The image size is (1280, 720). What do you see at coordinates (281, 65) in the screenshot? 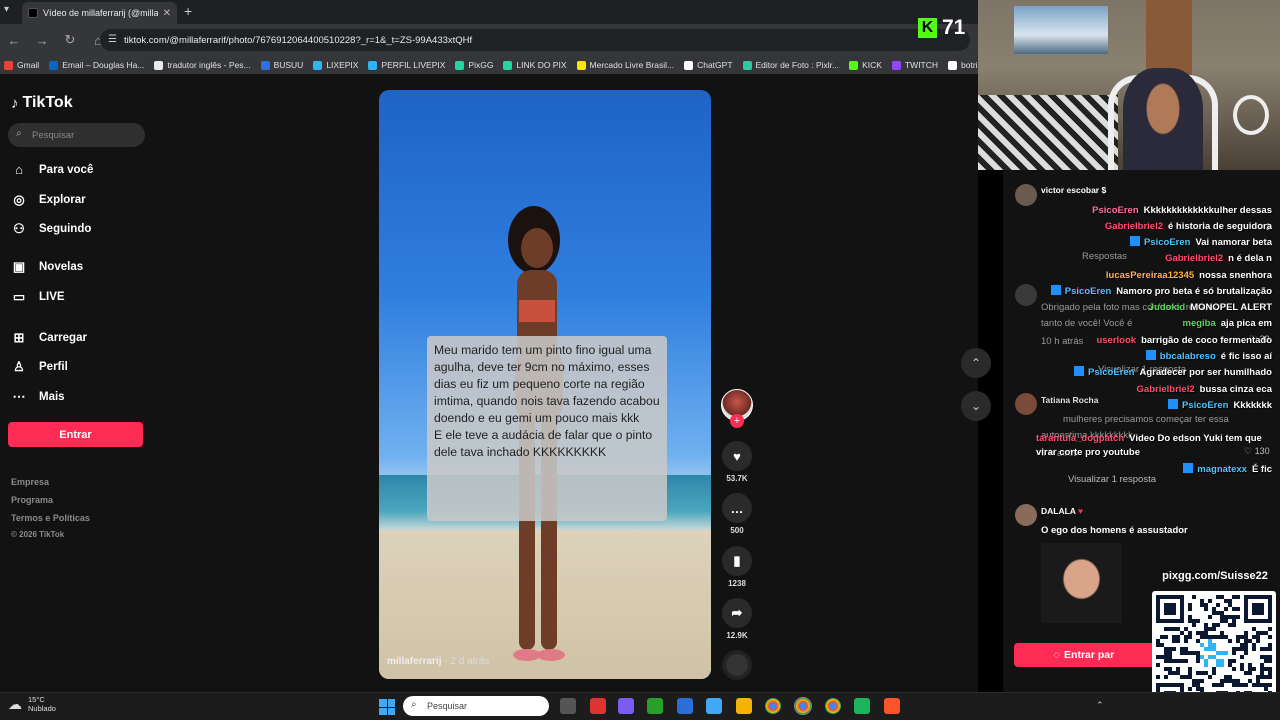
I see `bookmark-item: BUSUU` at bounding box center [281, 65].